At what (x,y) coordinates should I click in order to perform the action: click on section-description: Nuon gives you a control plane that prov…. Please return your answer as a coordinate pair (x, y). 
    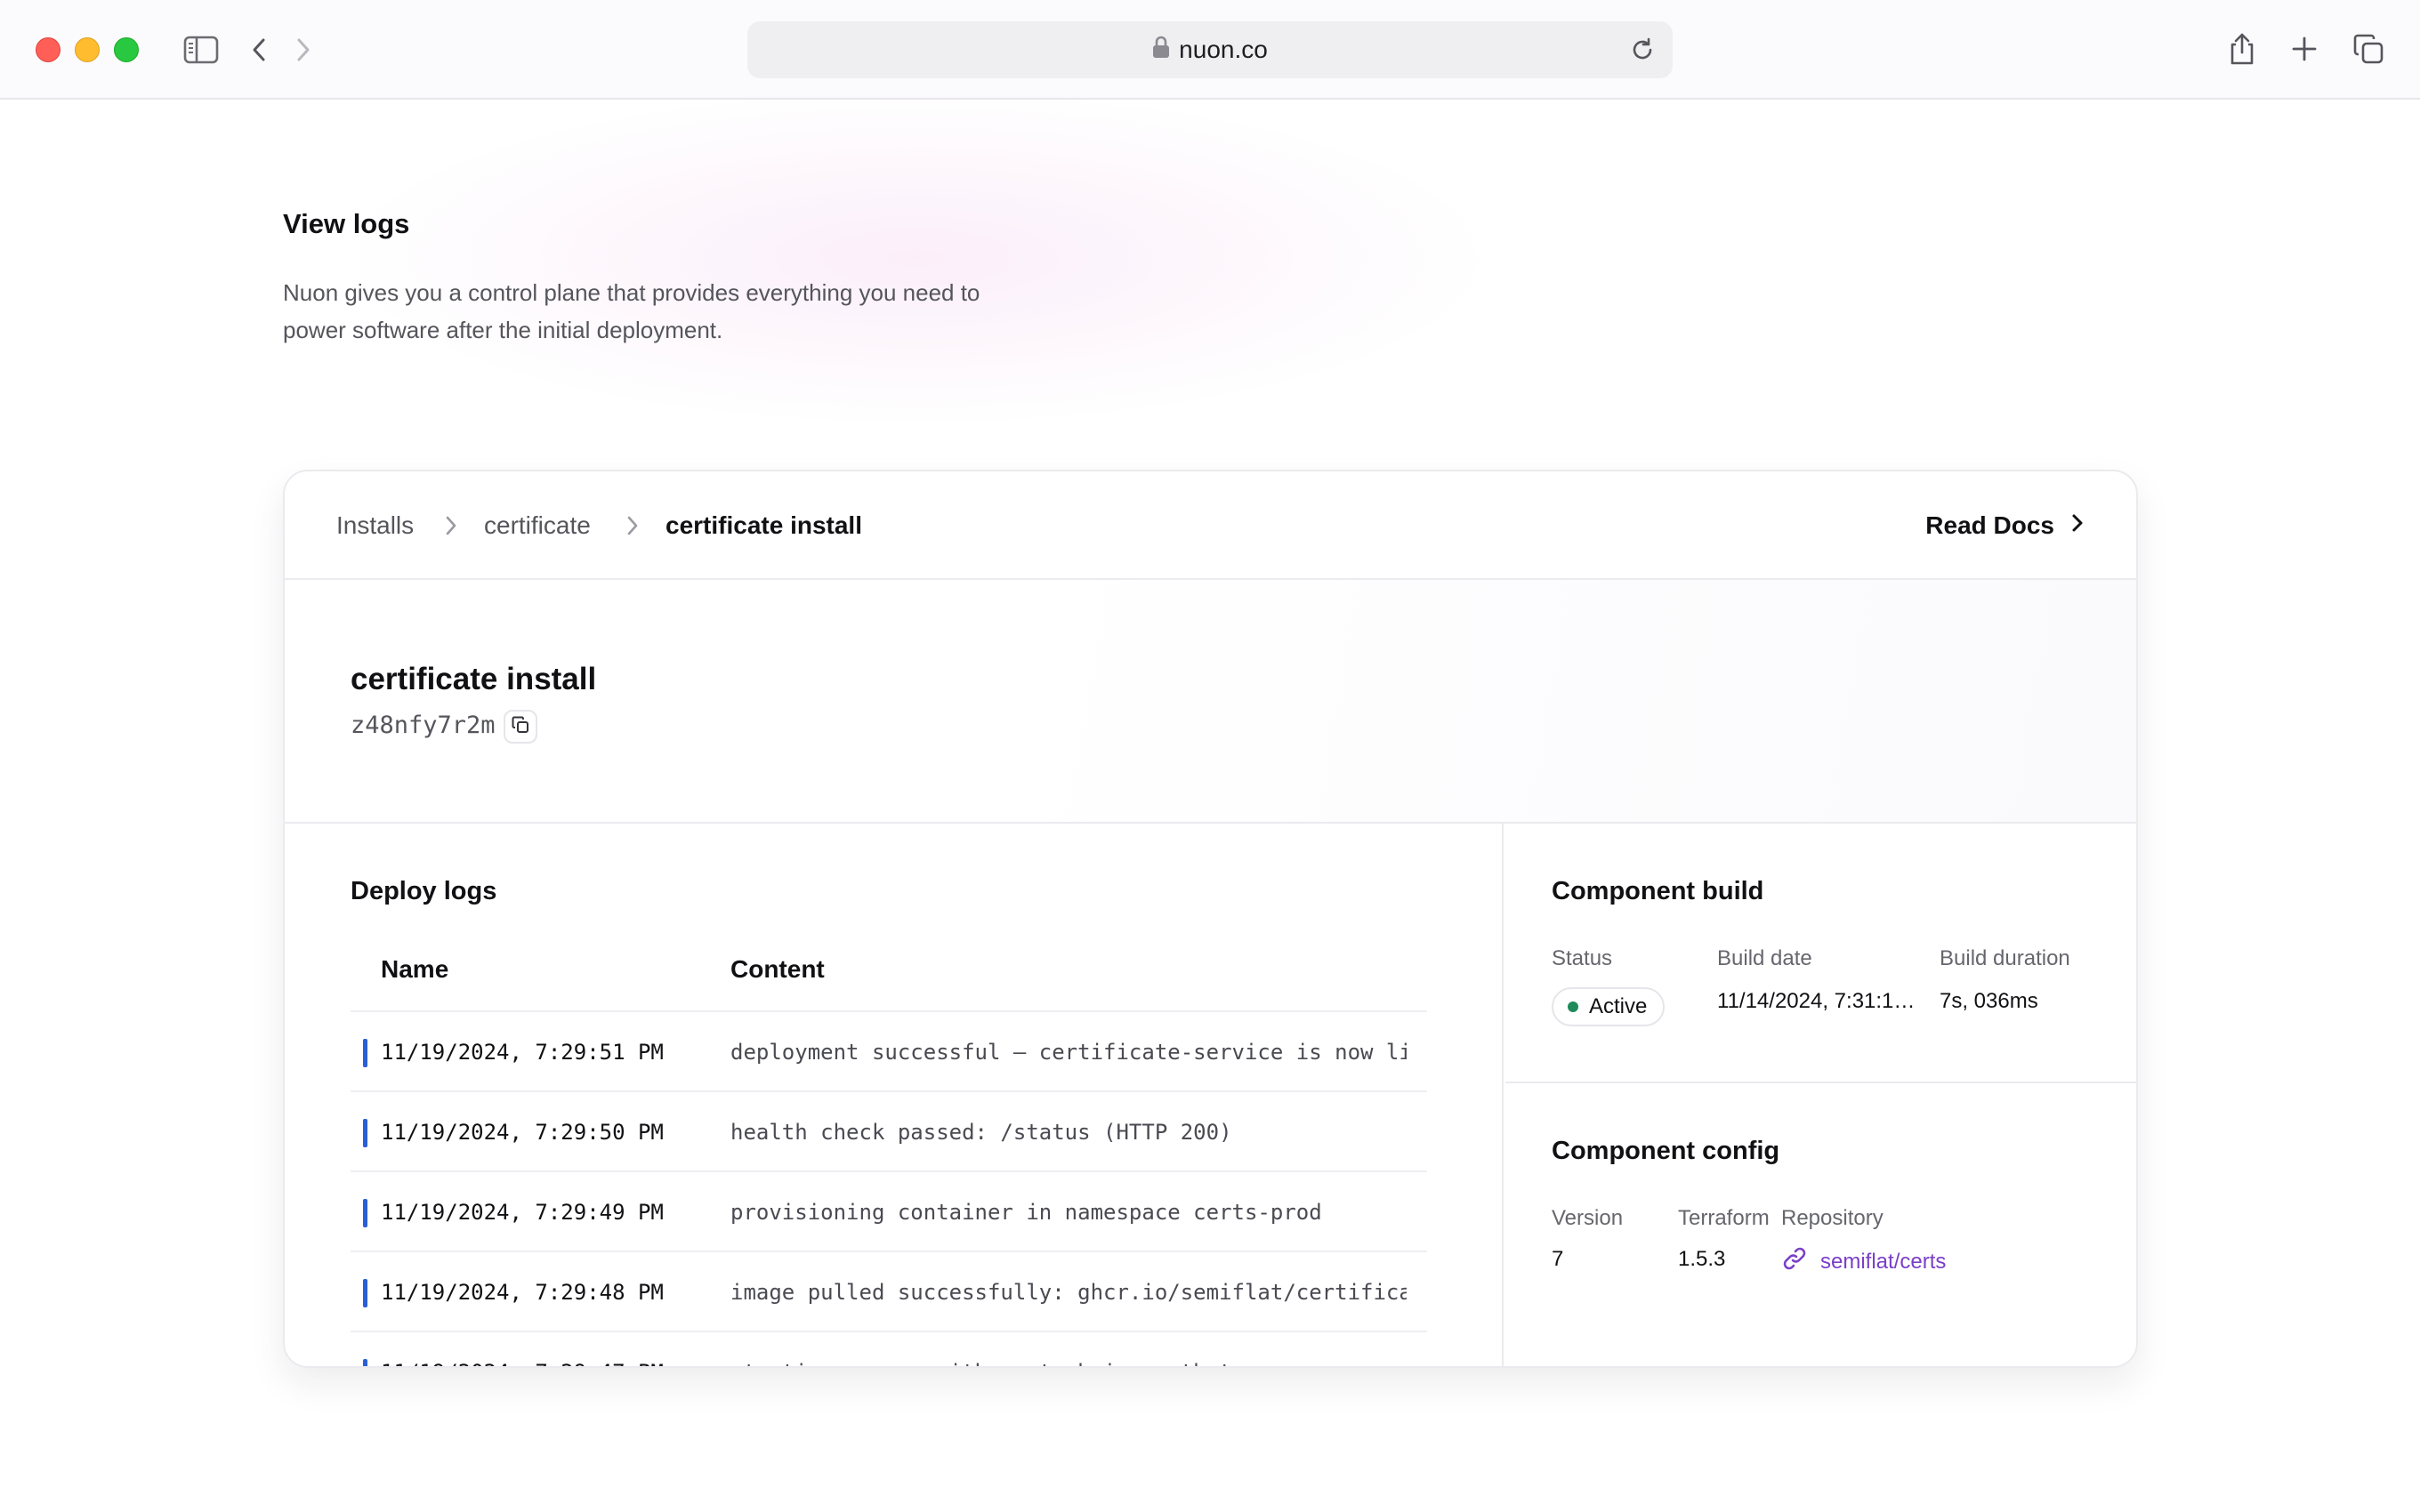
    Looking at the image, I should click on (631, 311).